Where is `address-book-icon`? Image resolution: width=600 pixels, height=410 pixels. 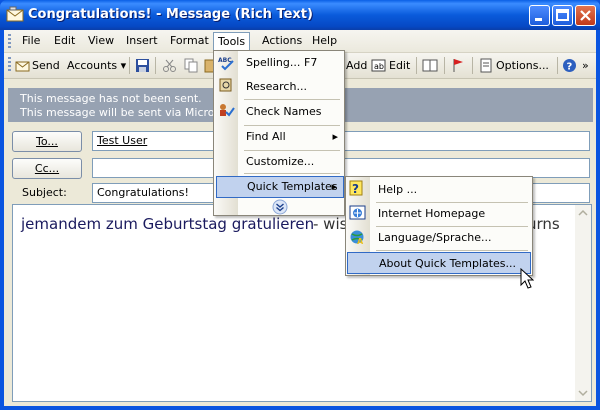
address-book-icon is located at coordinates (430, 65).